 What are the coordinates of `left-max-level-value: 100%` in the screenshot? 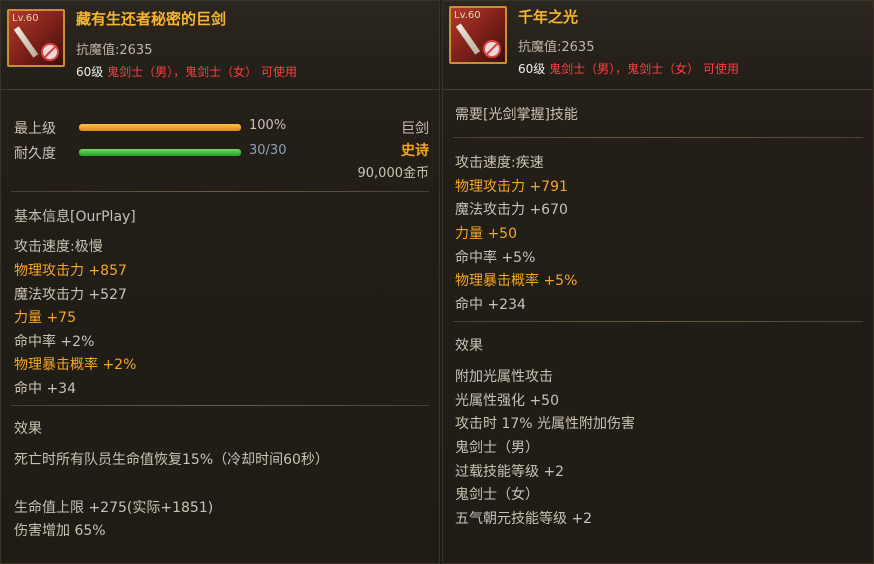 It's located at (268, 125).